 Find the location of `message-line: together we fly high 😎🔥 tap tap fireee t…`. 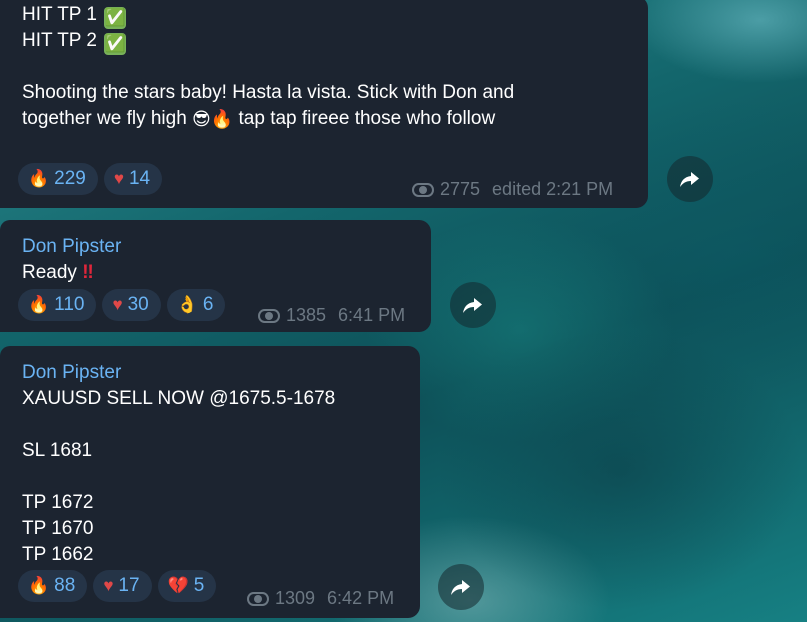

message-line: together we fly high 😎🔥 tap tap fireee t… is located at coordinates (327, 119).